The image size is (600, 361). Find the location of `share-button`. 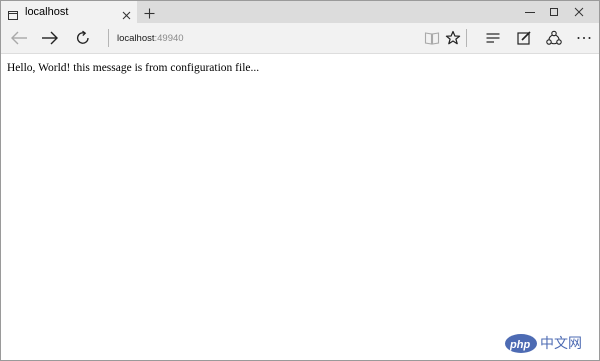

share-button is located at coordinates (554, 38).